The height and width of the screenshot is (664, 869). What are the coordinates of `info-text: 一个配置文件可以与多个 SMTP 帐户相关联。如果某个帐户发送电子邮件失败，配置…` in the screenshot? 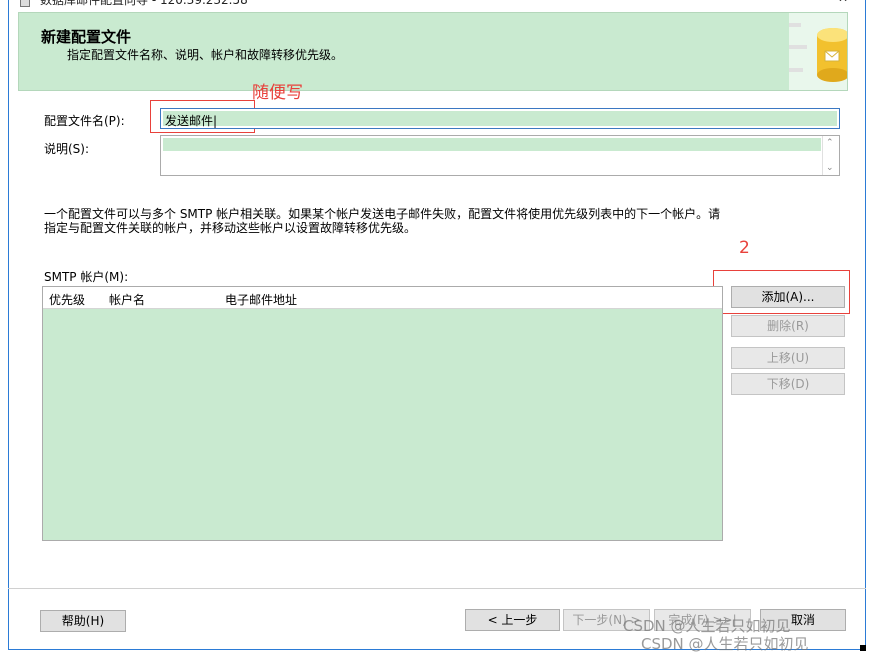 It's located at (444, 221).